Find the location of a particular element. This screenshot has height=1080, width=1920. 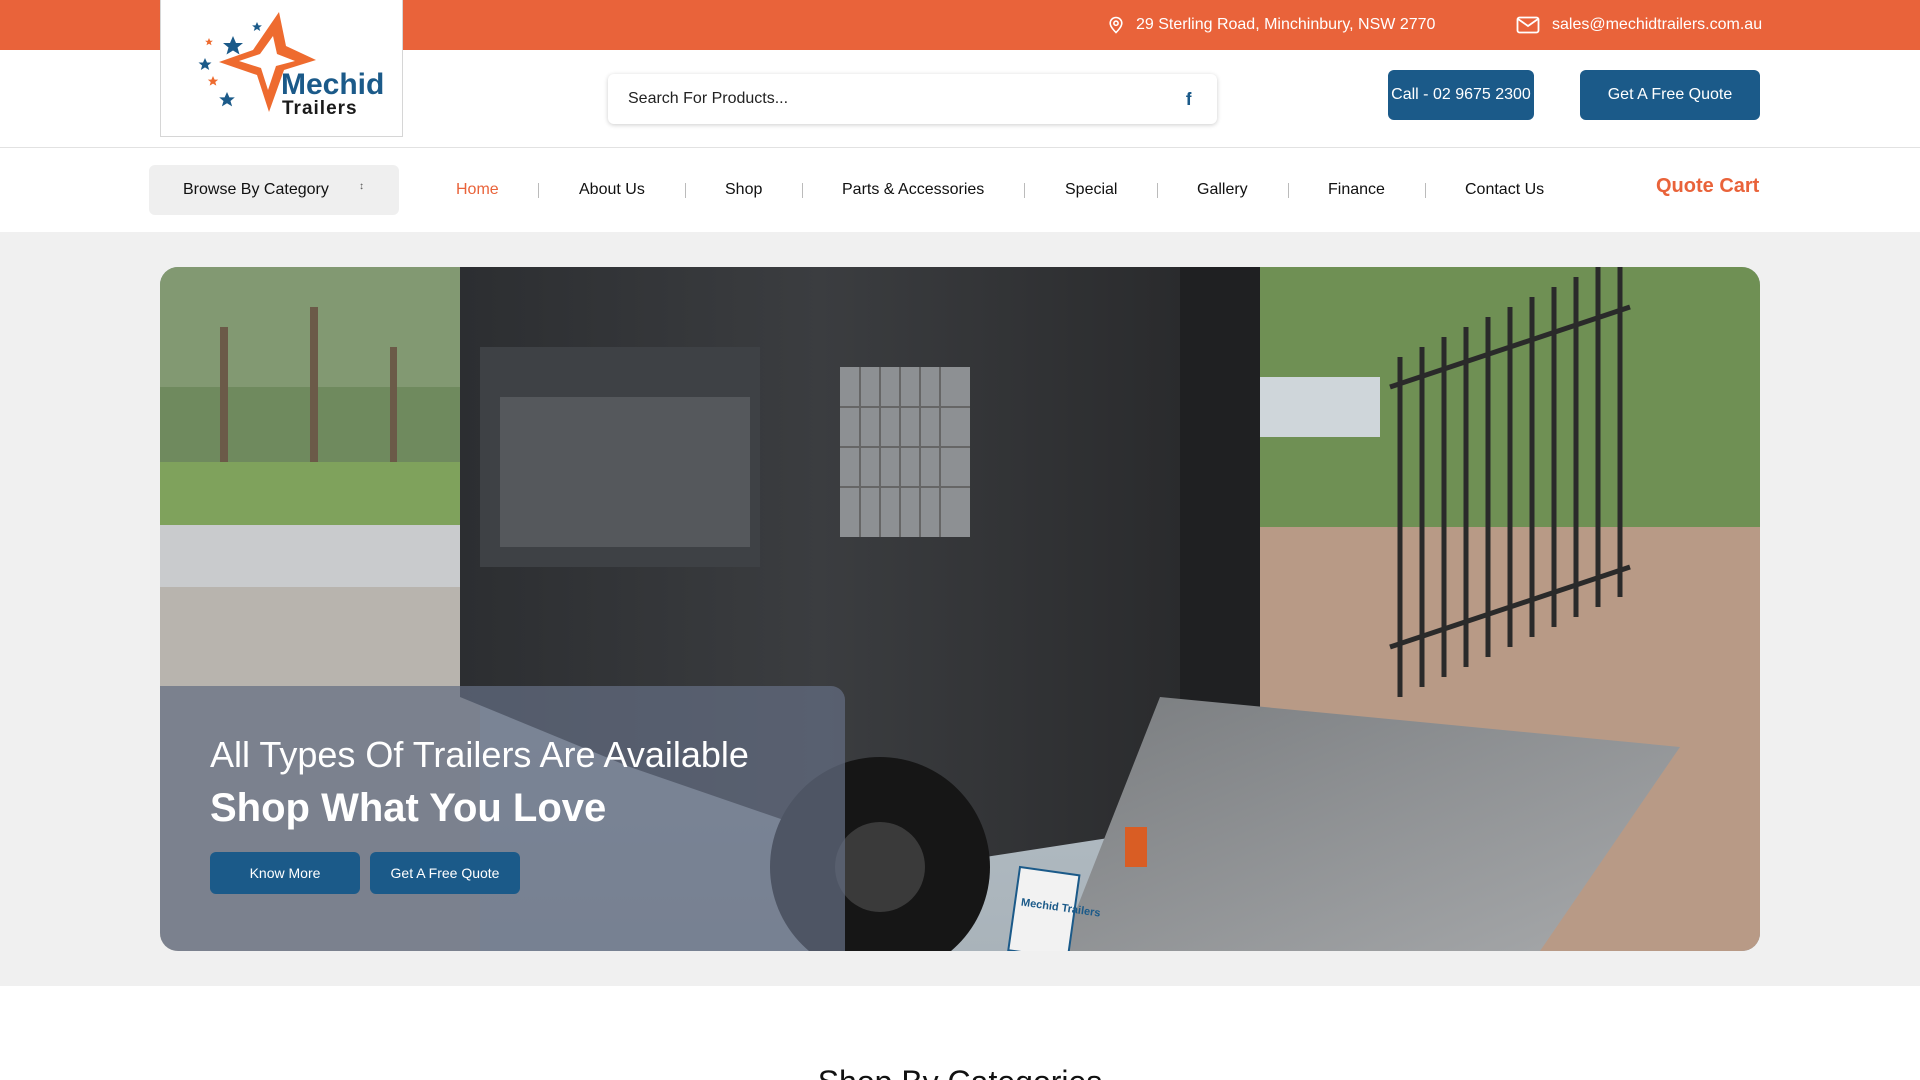

address-info: 29 Sterling Road, Minchinbury, NSW 2770 is located at coordinates (1271, 25).